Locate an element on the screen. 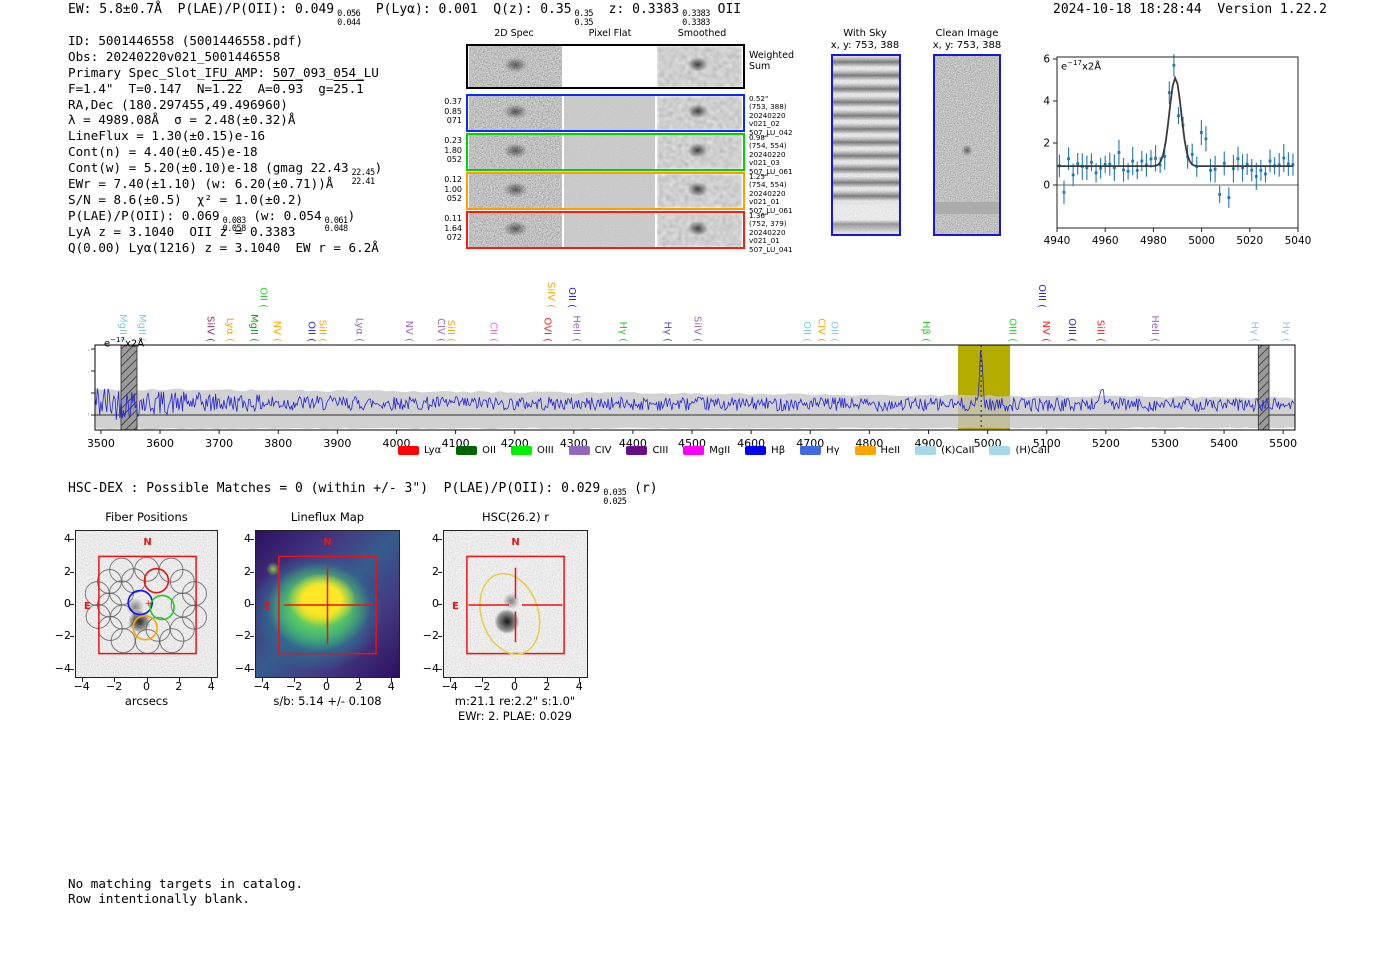  frac-bottom: 0.044 is located at coordinates (349, 22).